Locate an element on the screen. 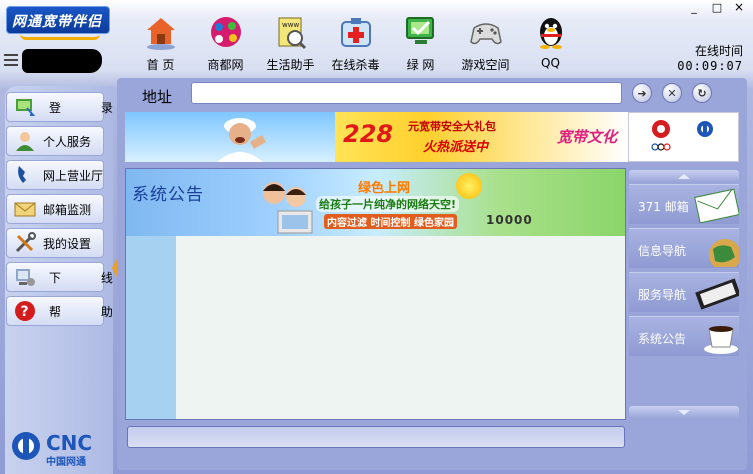  kids-photo is located at coordinates (286, 205).